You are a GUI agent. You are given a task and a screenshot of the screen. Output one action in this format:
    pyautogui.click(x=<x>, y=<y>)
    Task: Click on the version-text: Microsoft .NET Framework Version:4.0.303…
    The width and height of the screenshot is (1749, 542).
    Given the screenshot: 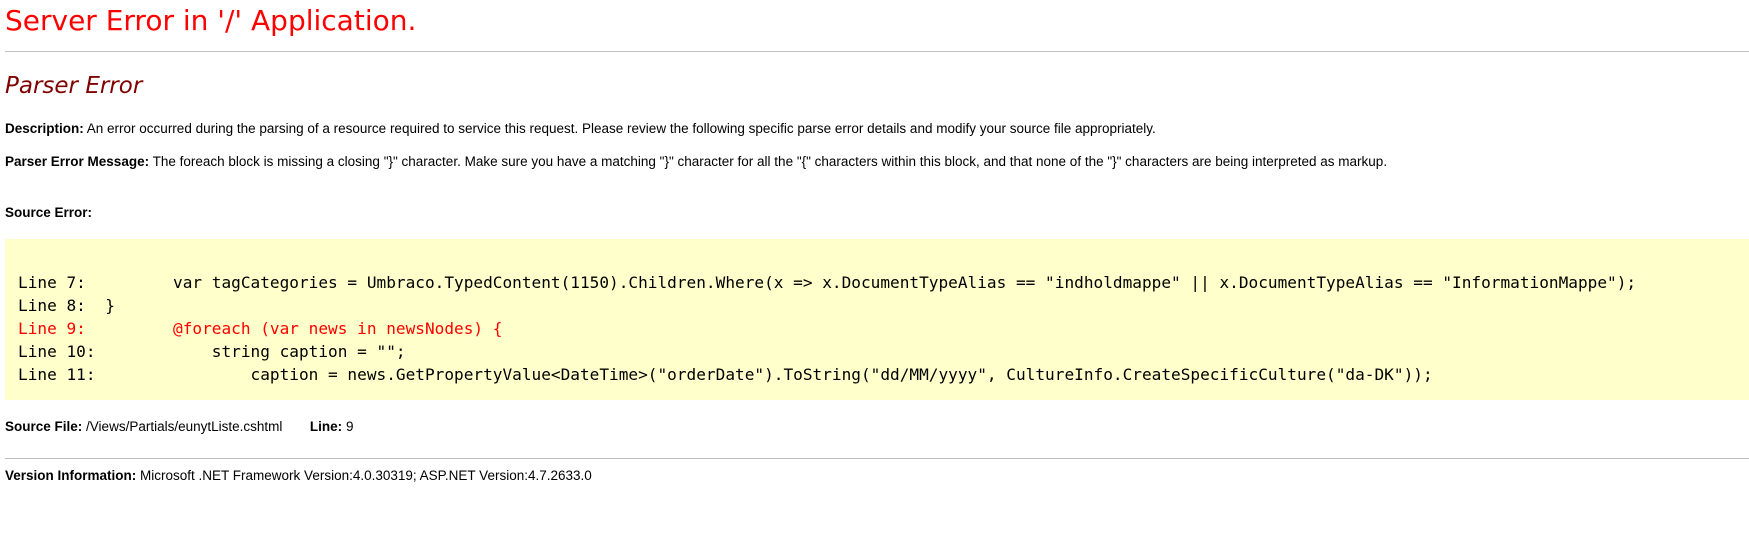 What is the action you would take?
    pyautogui.click(x=366, y=475)
    